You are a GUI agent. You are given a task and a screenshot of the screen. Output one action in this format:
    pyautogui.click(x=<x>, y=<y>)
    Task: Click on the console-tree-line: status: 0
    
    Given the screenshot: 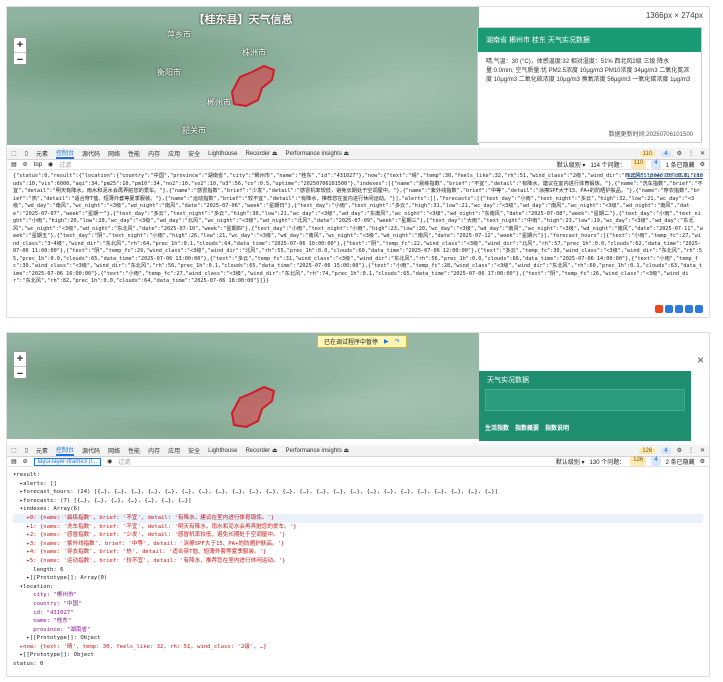 What is the action you would take?
    pyautogui.click(x=358, y=664)
    